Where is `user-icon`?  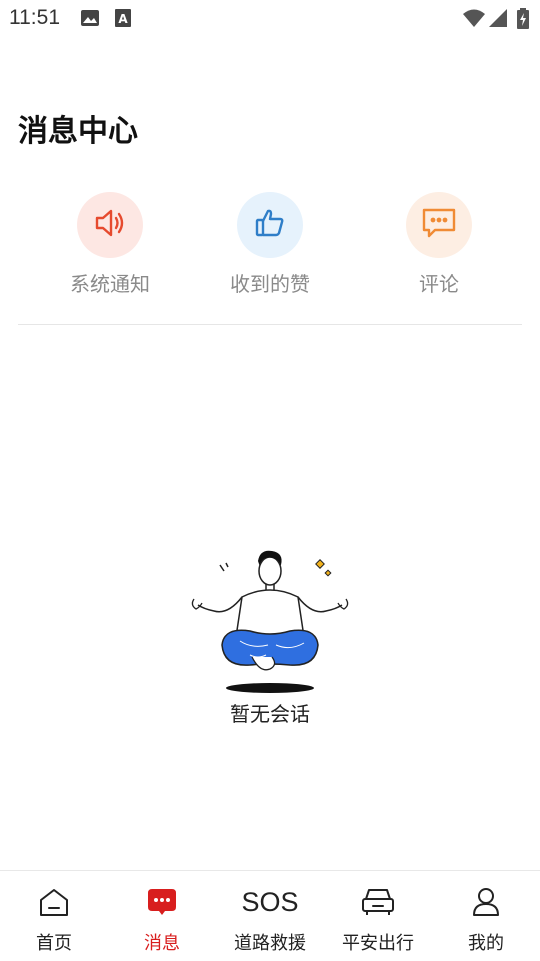
user-icon is located at coordinates (486, 902).